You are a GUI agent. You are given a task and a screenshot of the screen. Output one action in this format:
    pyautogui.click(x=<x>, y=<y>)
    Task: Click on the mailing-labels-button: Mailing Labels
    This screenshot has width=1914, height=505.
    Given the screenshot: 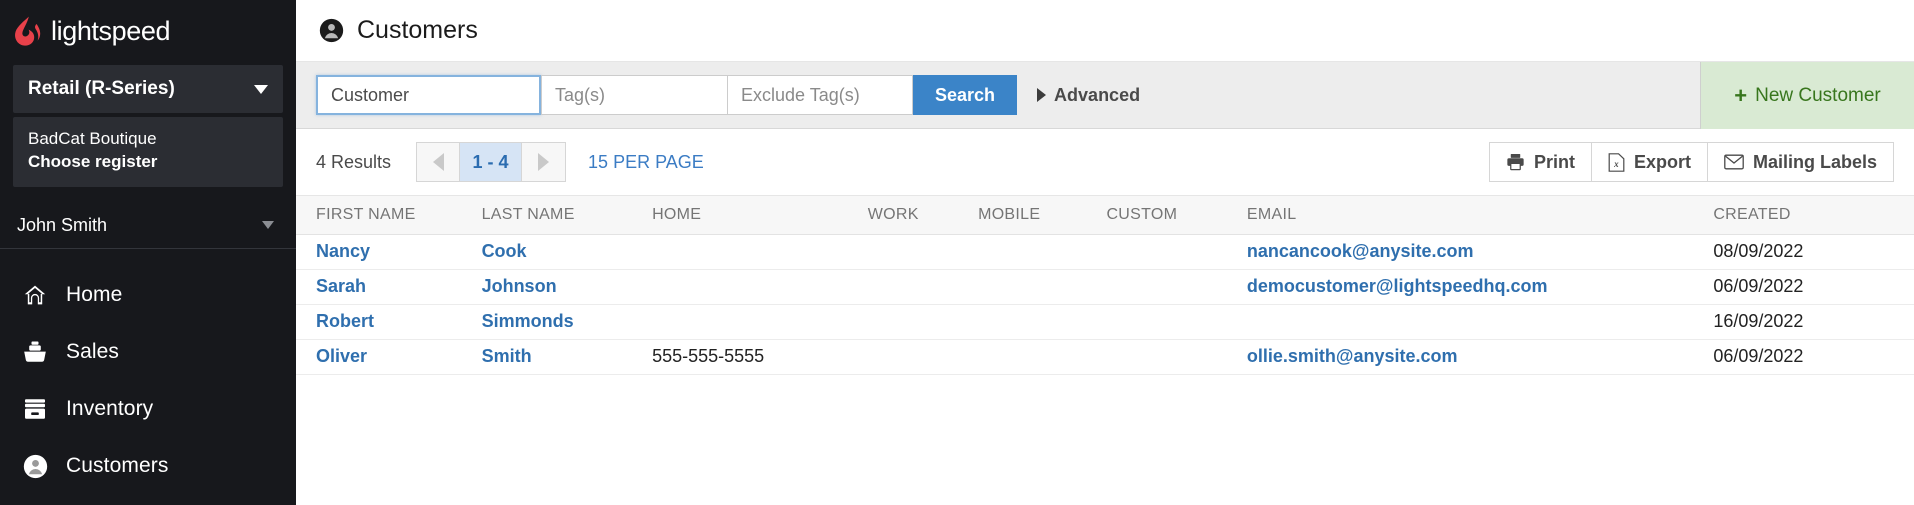 What is the action you would take?
    pyautogui.click(x=1800, y=162)
    